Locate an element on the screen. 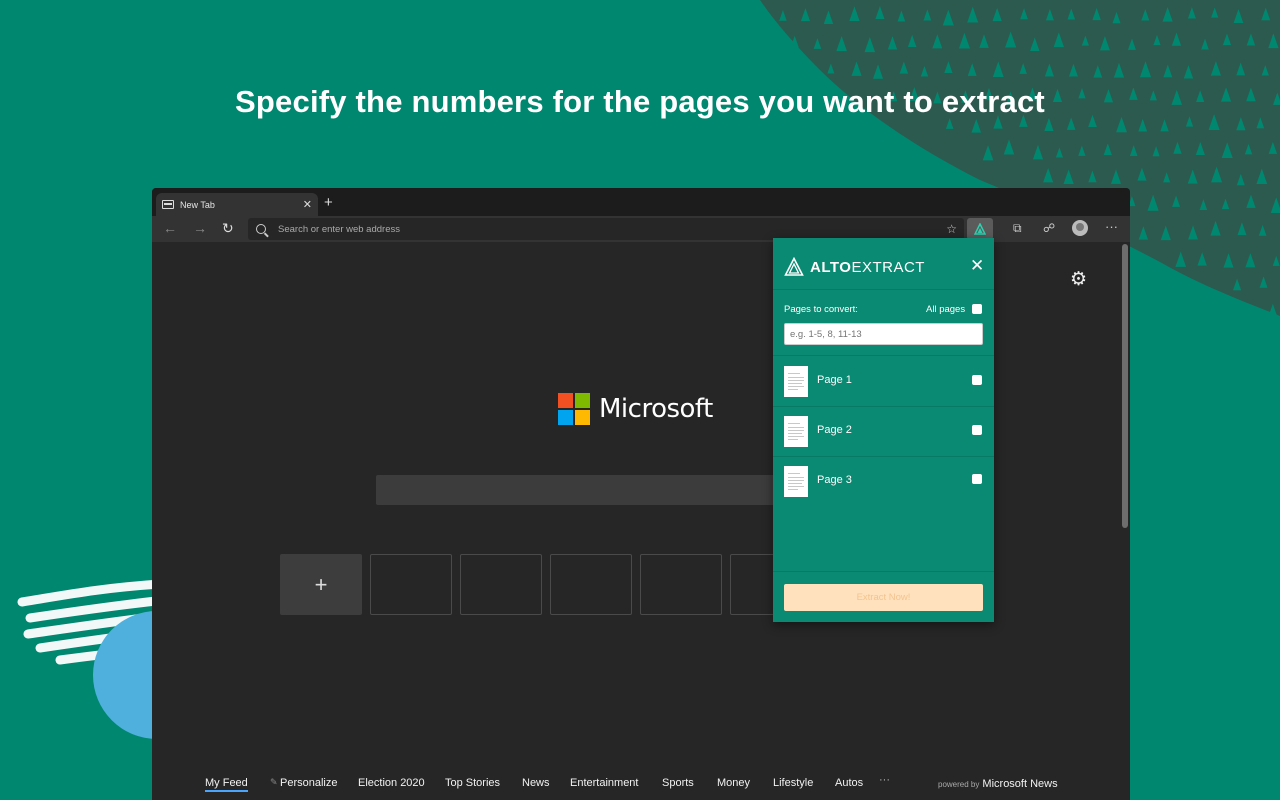 The width and height of the screenshot is (1280, 800). divider is located at coordinates (883, 571).